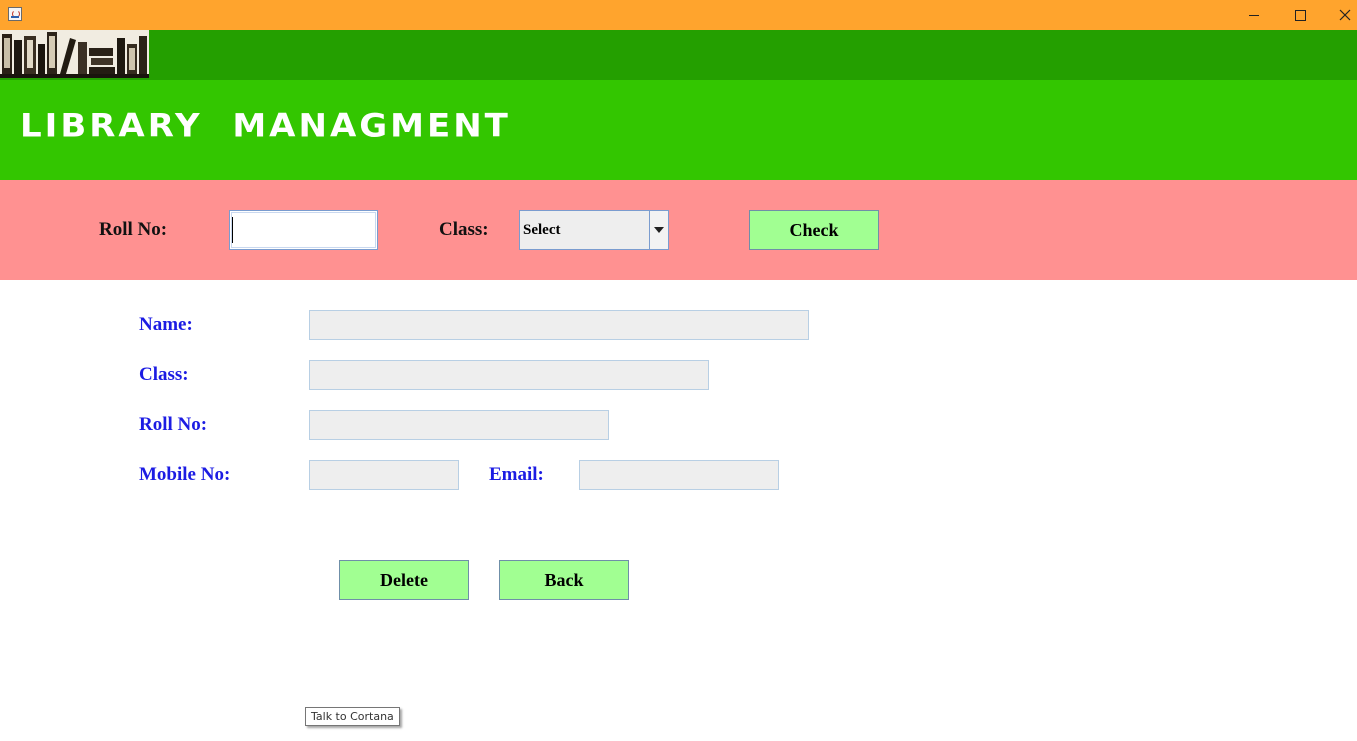 This screenshot has height=741, width=1357. I want to click on roll-label: Roll No:, so click(173, 424).